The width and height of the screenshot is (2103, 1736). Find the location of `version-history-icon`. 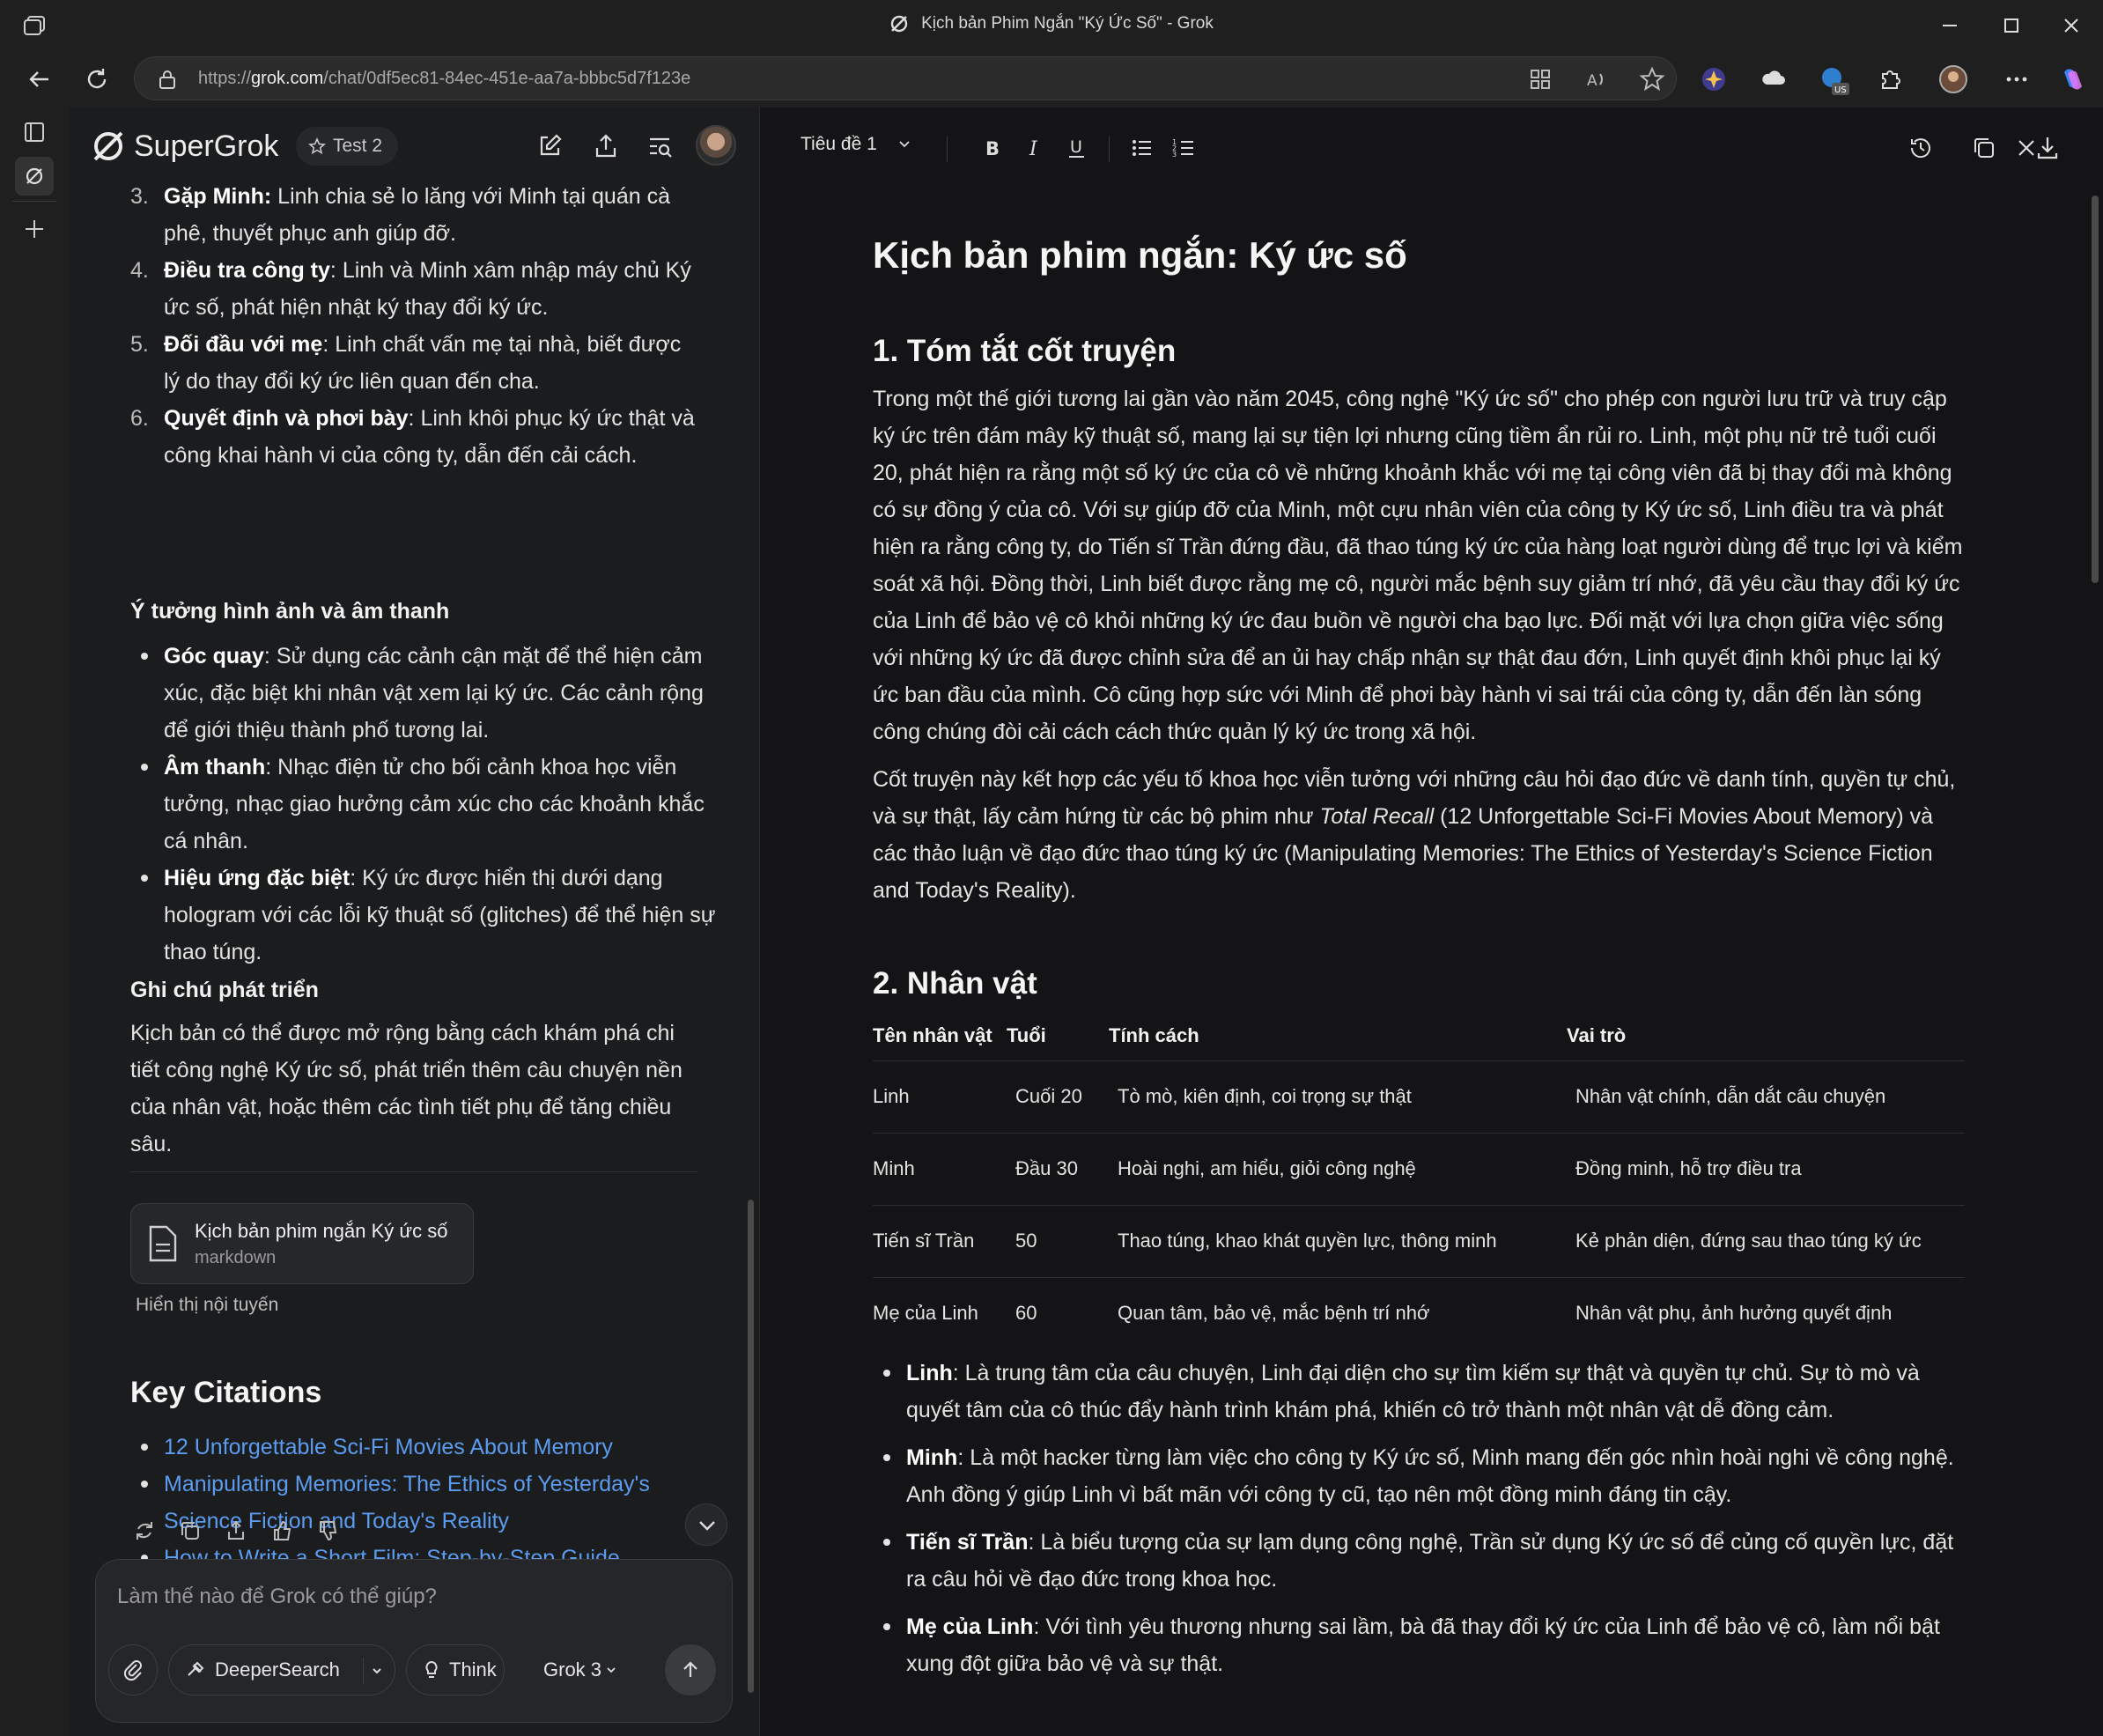

version-history-icon is located at coordinates (1921, 148).